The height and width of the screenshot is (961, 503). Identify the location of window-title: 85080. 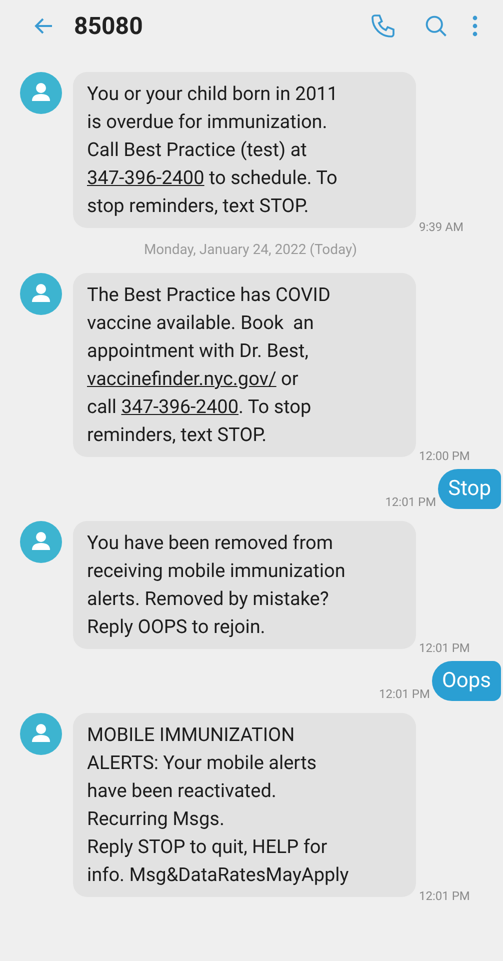
(108, 26).